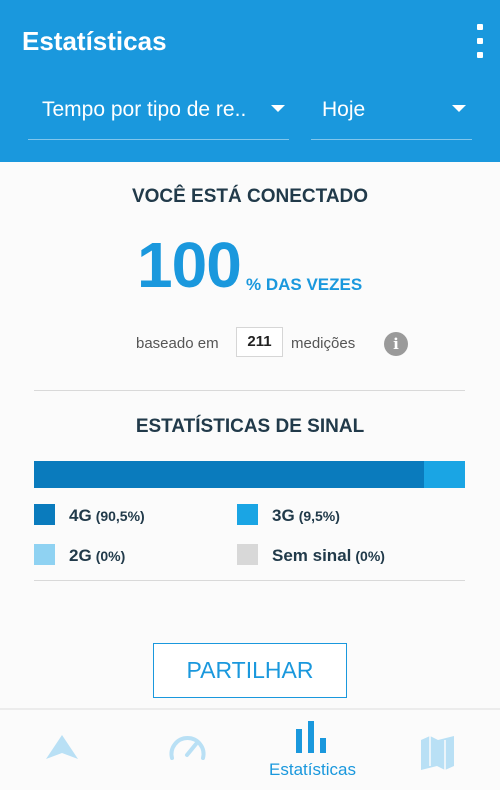  What do you see at coordinates (247, 514) in the screenshot?
I see `legend-swatch-3g` at bounding box center [247, 514].